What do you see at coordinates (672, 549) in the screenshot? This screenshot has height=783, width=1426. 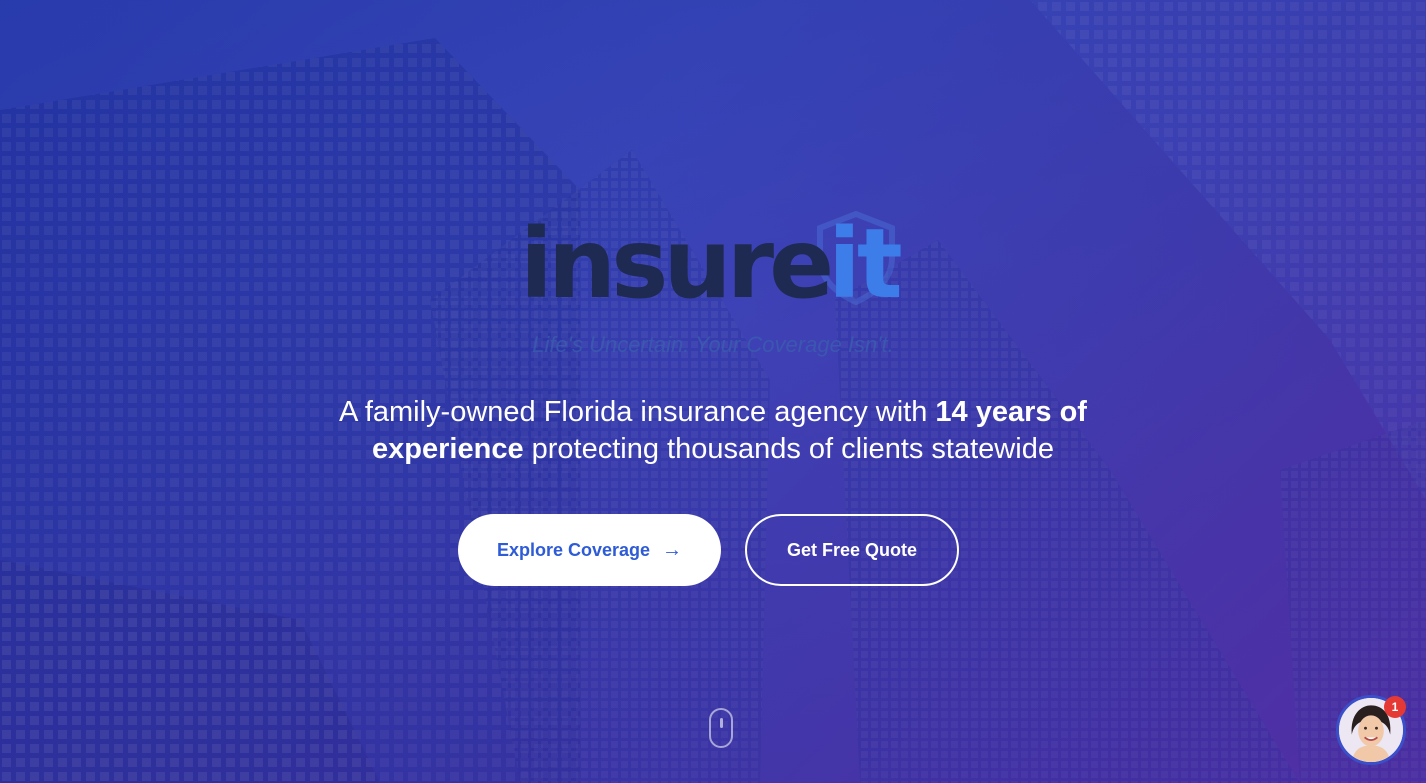 I see `arrow-right-icon: →` at bounding box center [672, 549].